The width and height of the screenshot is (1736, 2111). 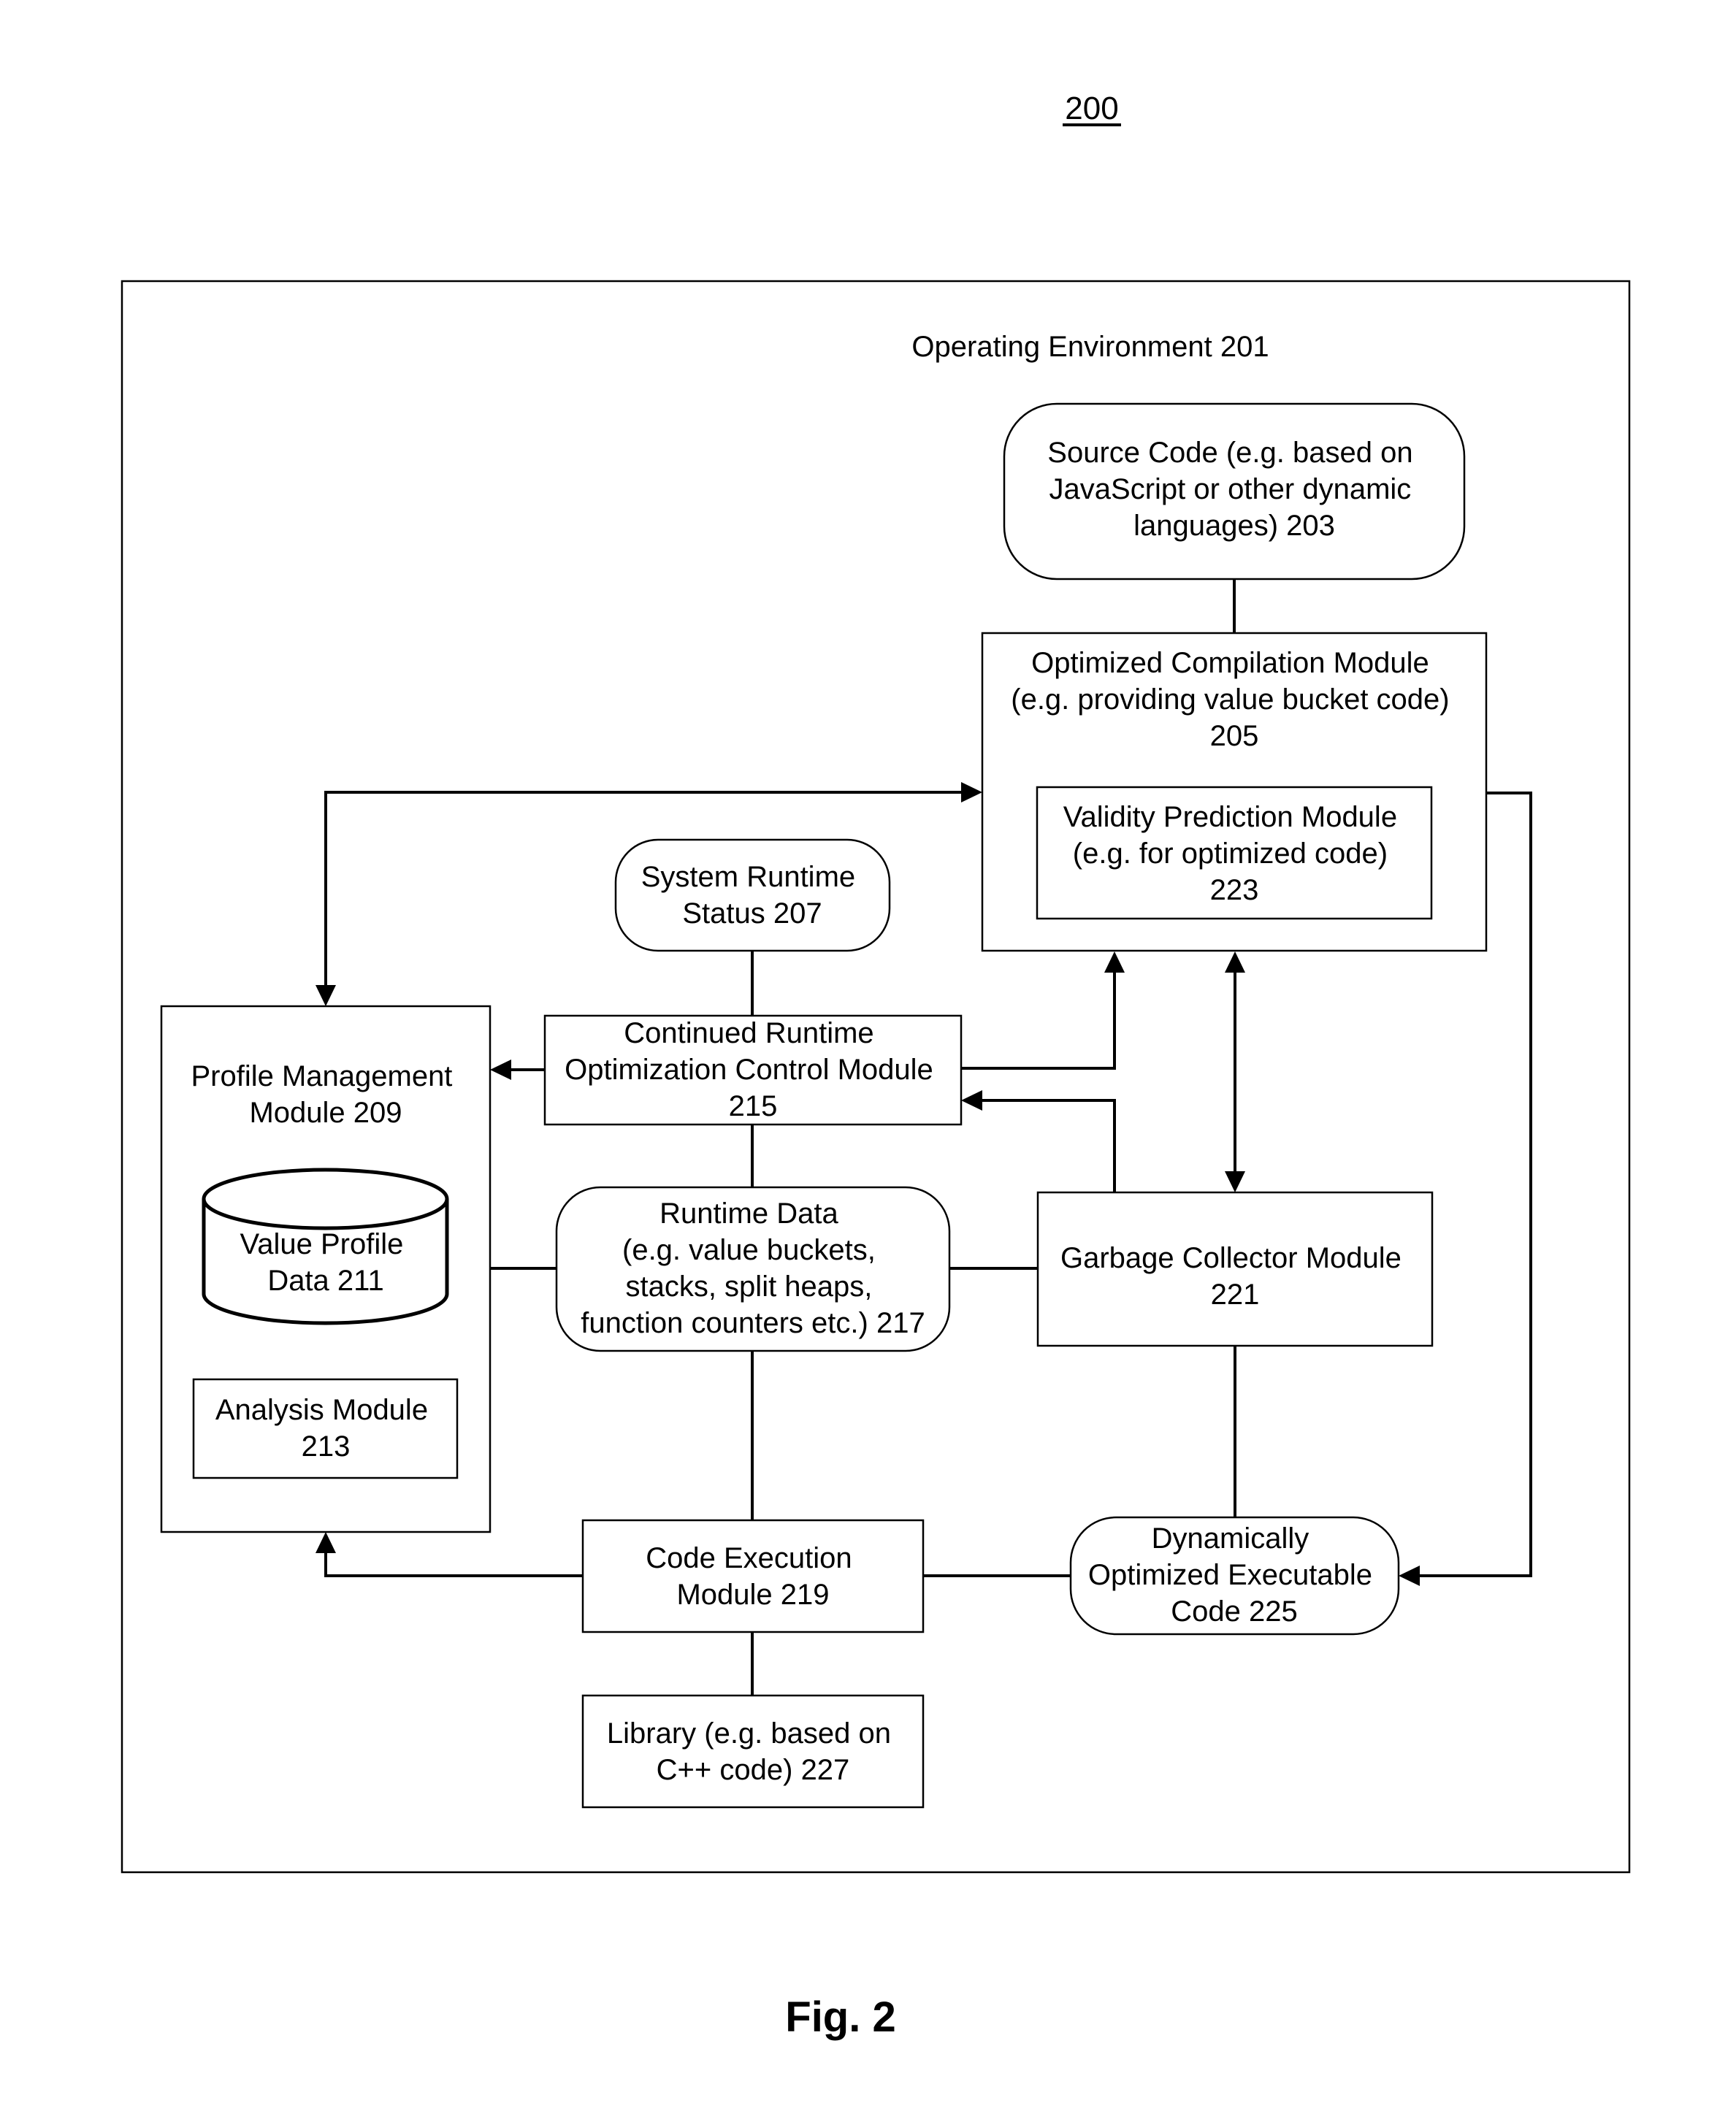 I want to click on node-analysis-module: Analysis Module 213, so click(x=325, y=1428).